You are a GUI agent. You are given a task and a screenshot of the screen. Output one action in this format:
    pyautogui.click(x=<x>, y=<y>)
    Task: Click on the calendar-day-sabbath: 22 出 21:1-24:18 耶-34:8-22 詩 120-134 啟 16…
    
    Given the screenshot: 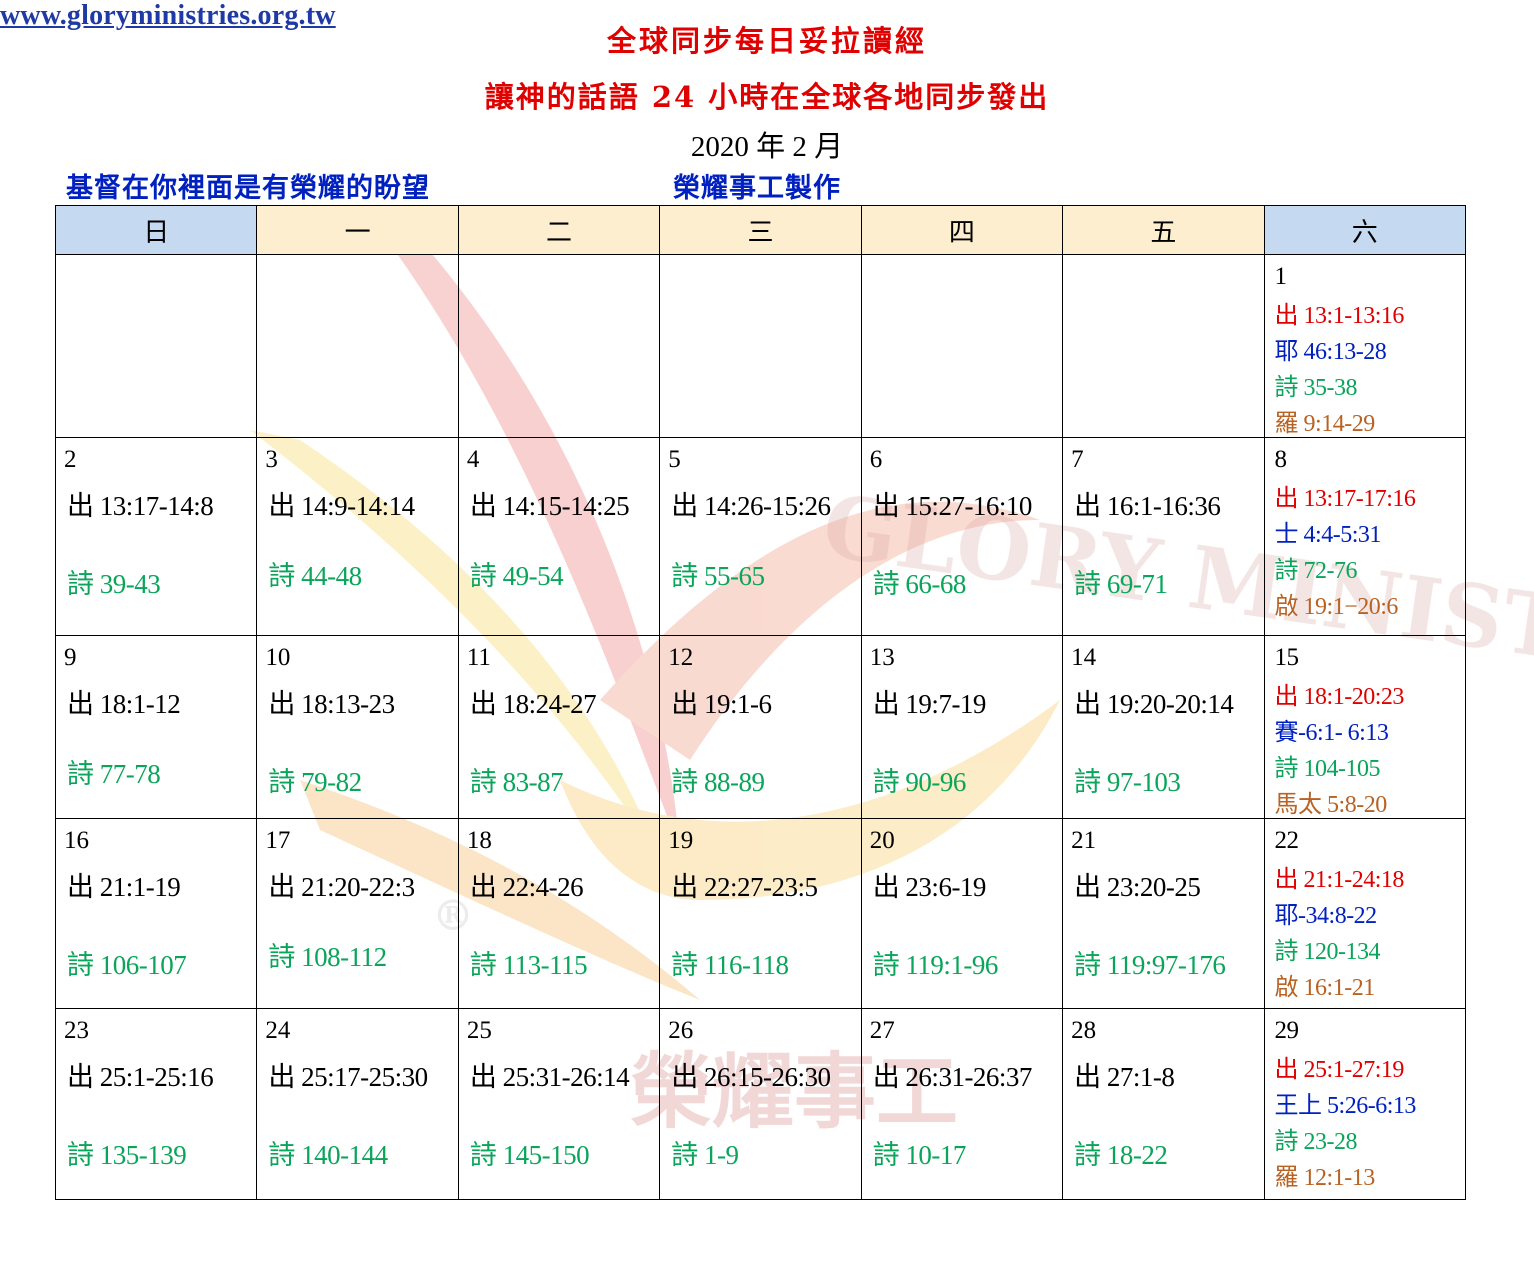 What is the action you would take?
    pyautogui.click(x=1365, y=913)
    